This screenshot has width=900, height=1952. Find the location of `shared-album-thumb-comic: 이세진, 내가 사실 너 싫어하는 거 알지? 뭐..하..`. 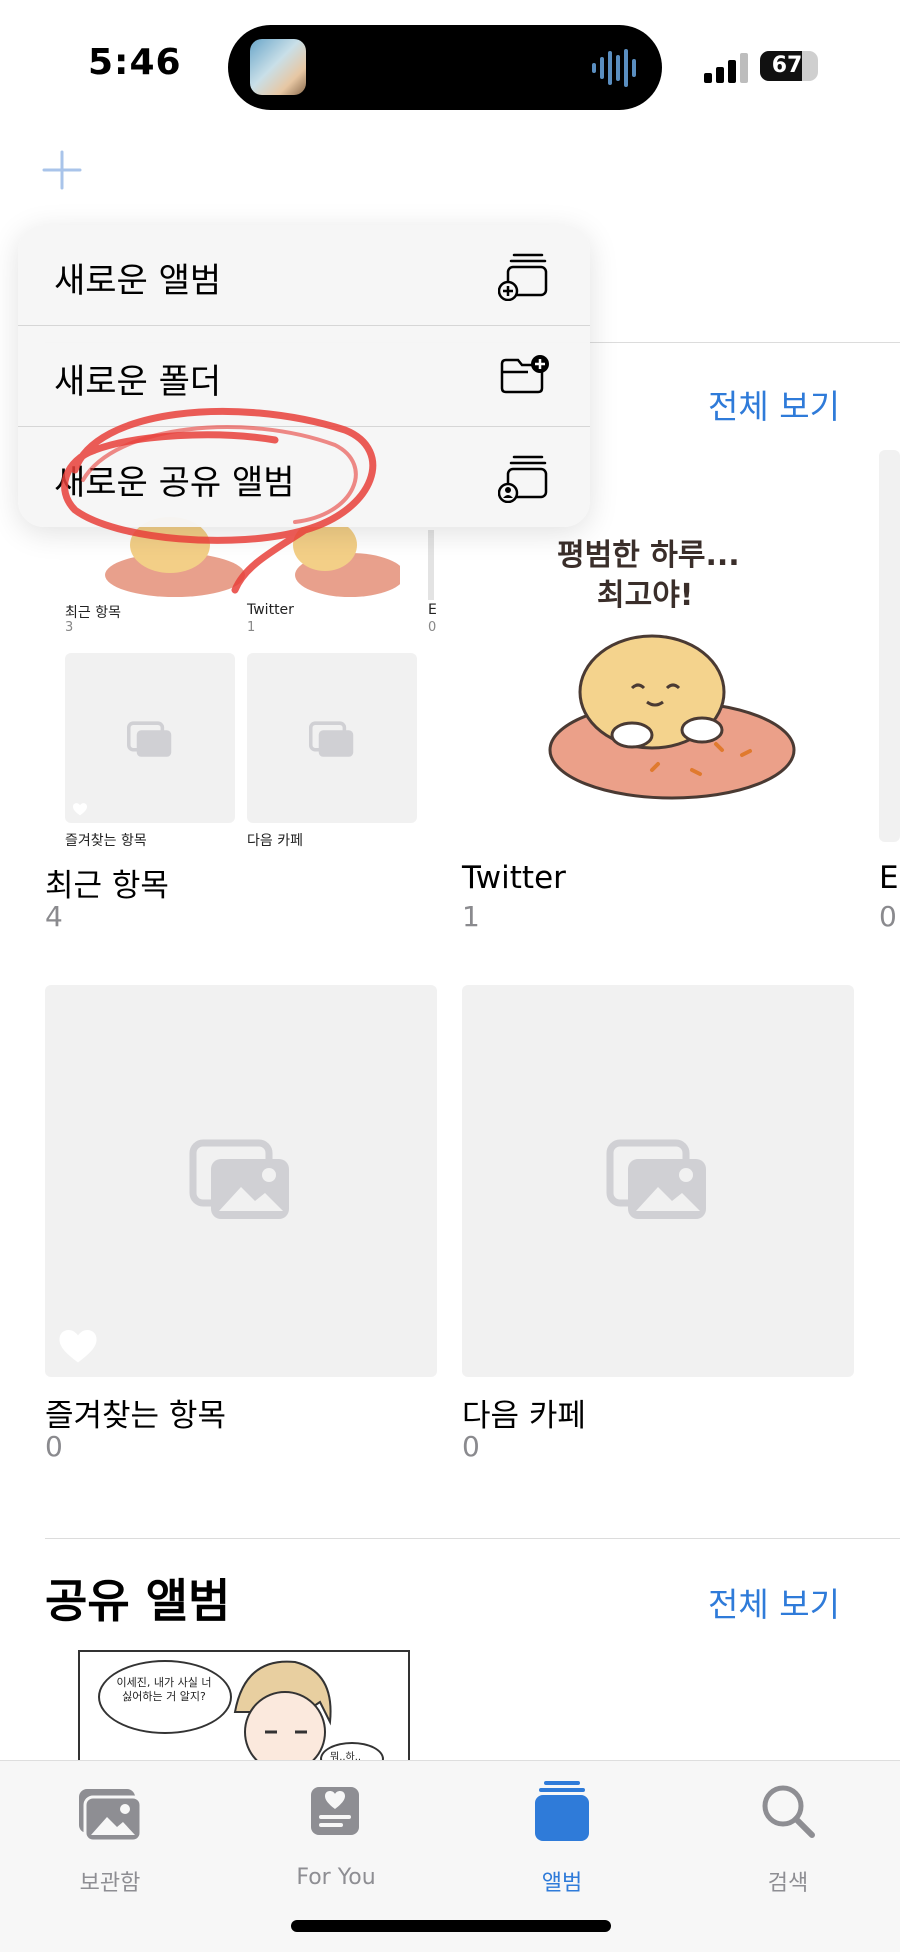

shared-album-thumb-comic: 이세진, 내가 사실 너 싫어하는 거 알지? 뭐..하.. is located at coordinates (244, 1708).